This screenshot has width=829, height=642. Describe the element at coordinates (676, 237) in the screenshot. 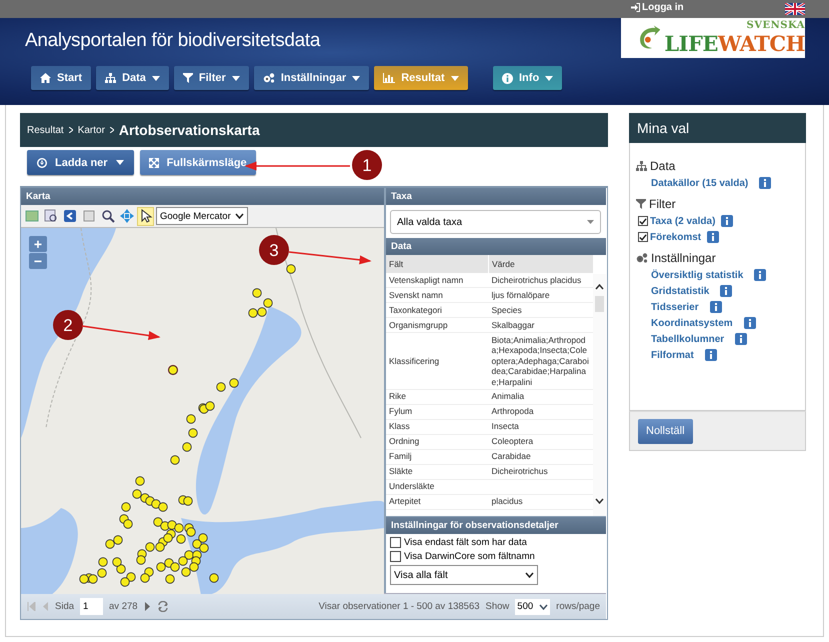

I see `filter-link: Förekomst` at that location.